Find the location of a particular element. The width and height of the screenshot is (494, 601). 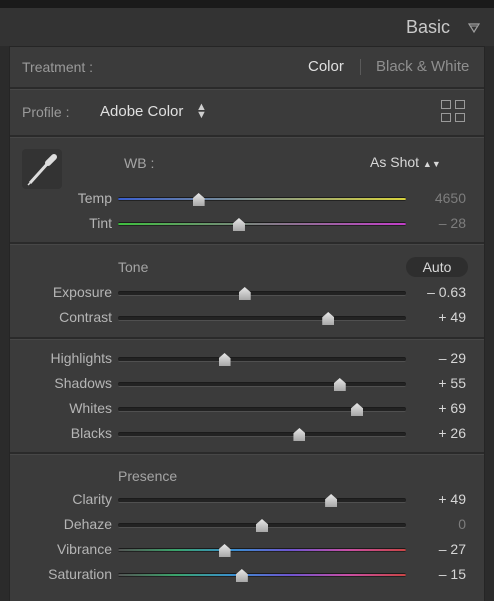

vibrance-value: – 27 is located at coordinates (452, 549).